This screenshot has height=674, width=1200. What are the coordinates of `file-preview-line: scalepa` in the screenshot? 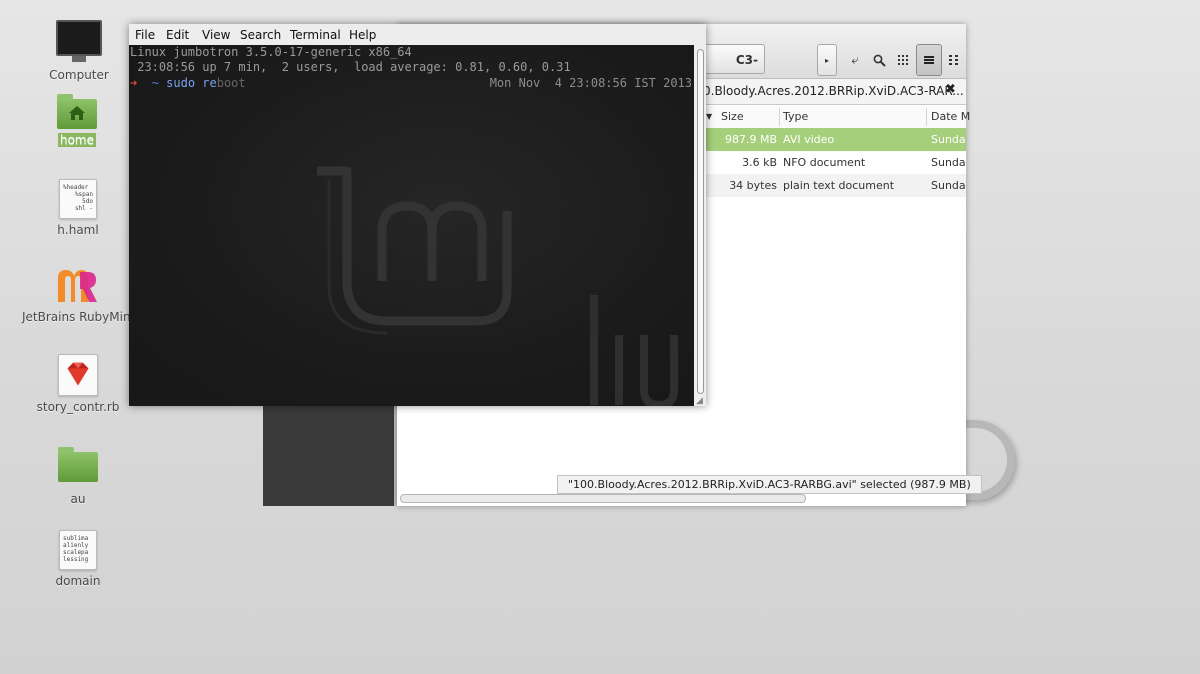 It's located at (76, 552).